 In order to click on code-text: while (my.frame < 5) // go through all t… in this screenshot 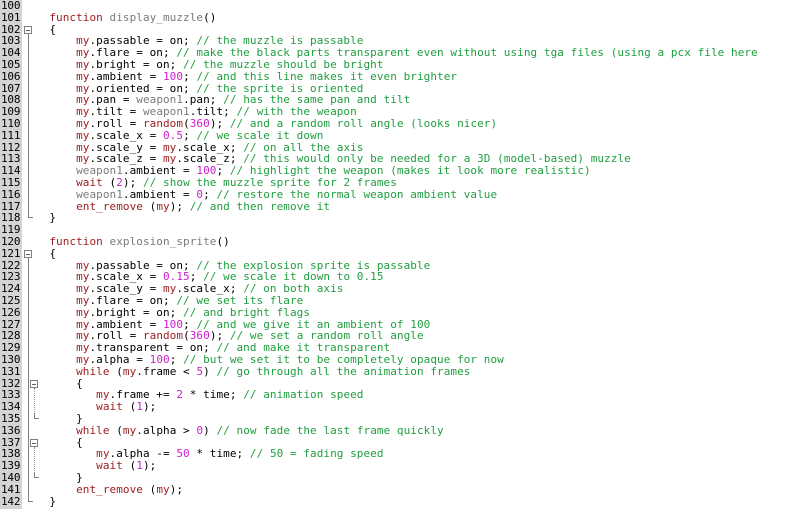, I will do `click(253, 371)`.